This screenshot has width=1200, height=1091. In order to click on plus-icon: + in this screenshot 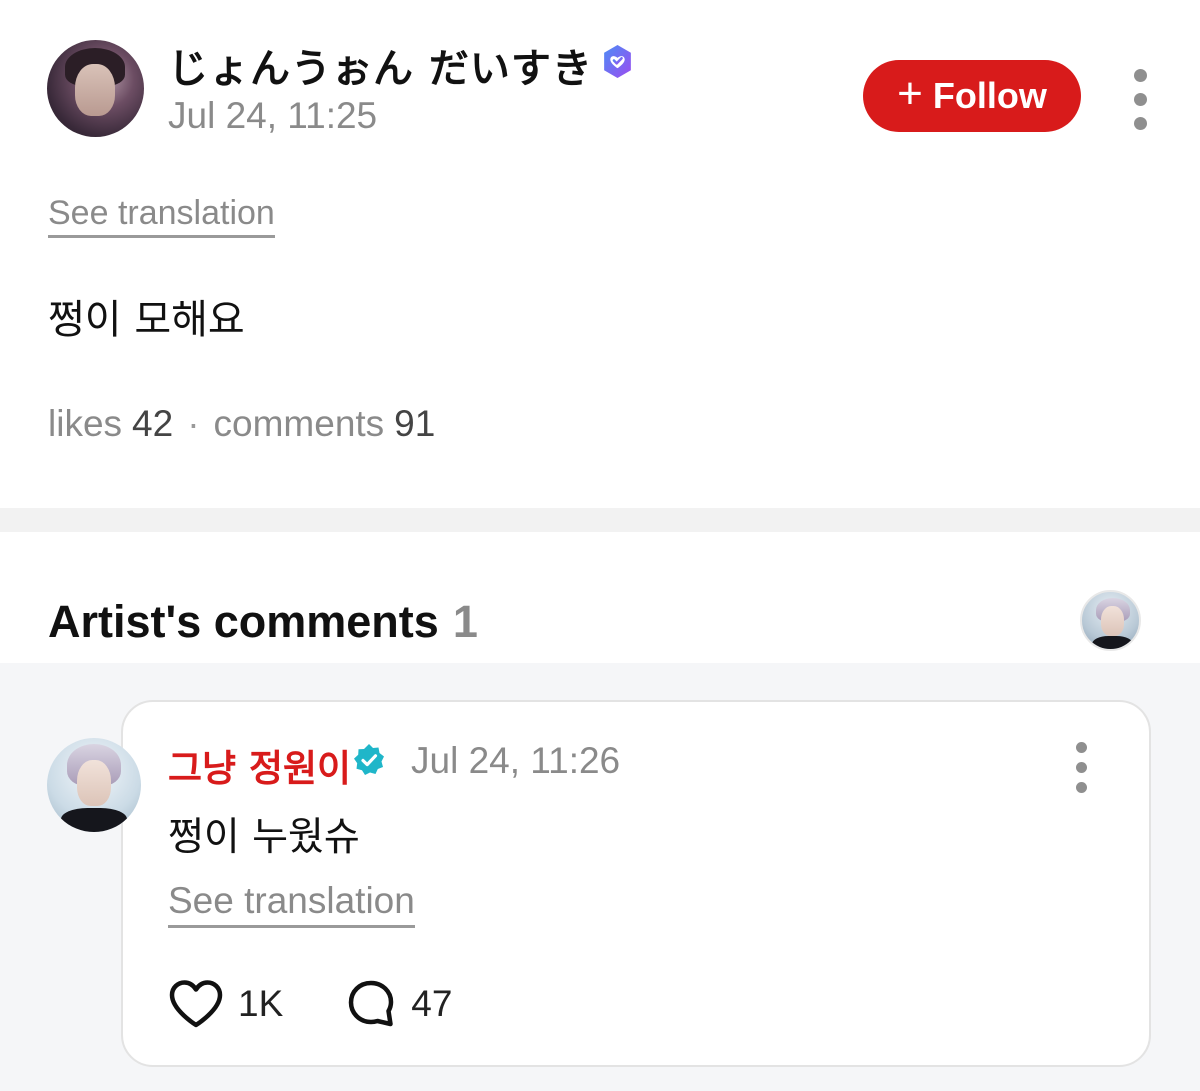, I will do `click(910, 93)`.